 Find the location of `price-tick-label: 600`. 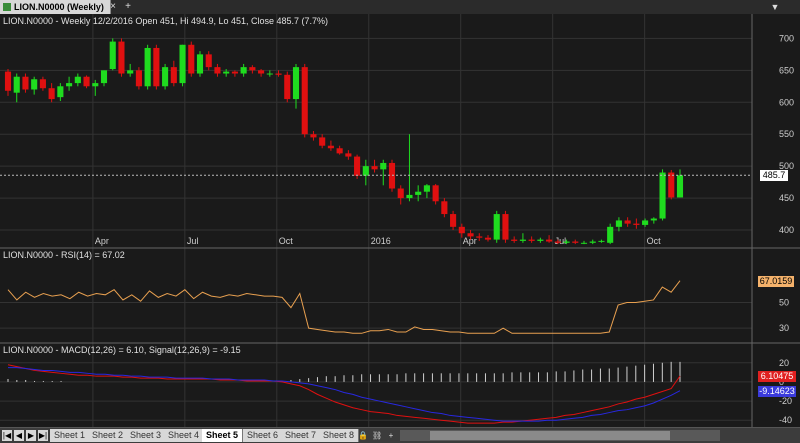

price-tick-label: 600 is located at coordinates (786, 102).